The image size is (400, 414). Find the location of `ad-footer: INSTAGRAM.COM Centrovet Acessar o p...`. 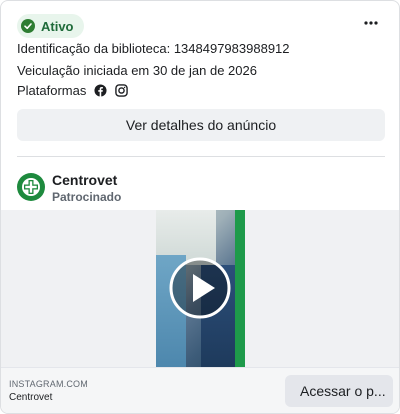

ad-footer: INSTAGRAM.COM Centrovet Acessar o p... is located at coordinates (200, 390).